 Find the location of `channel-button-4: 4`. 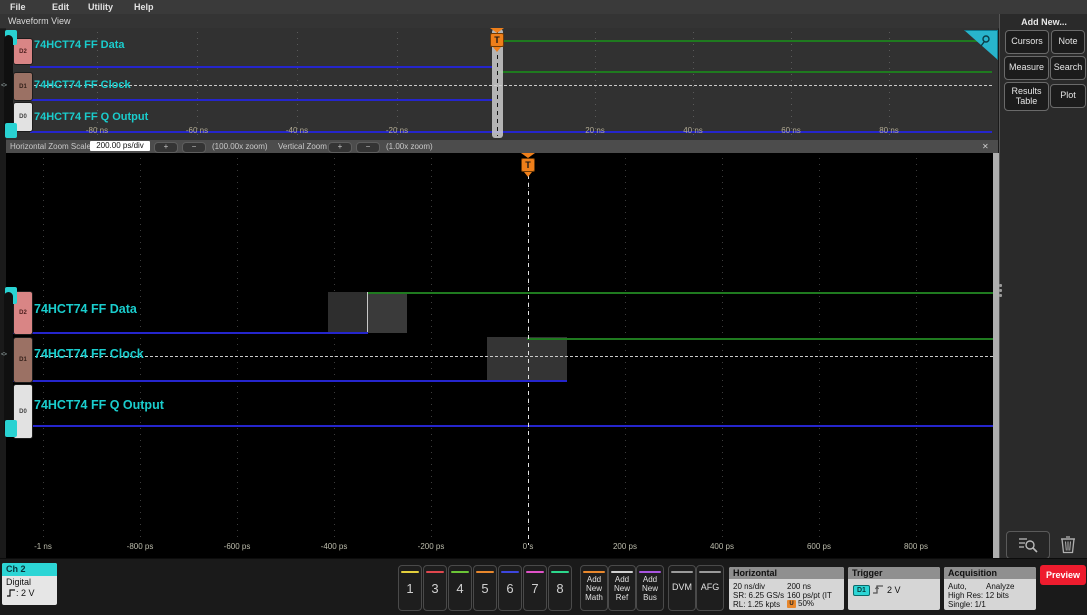

channel-button-4: 4 is located at coordinates (460, 588).